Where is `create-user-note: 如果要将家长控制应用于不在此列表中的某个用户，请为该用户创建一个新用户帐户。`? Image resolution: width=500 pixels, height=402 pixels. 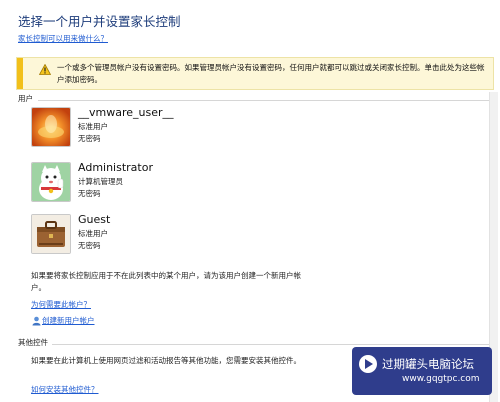
create-user-note: 如果要将家长控制应用于不在此列表中的某个用户，请为该用户创建一个新用户帐户。 is located at coordinates (166, 281).